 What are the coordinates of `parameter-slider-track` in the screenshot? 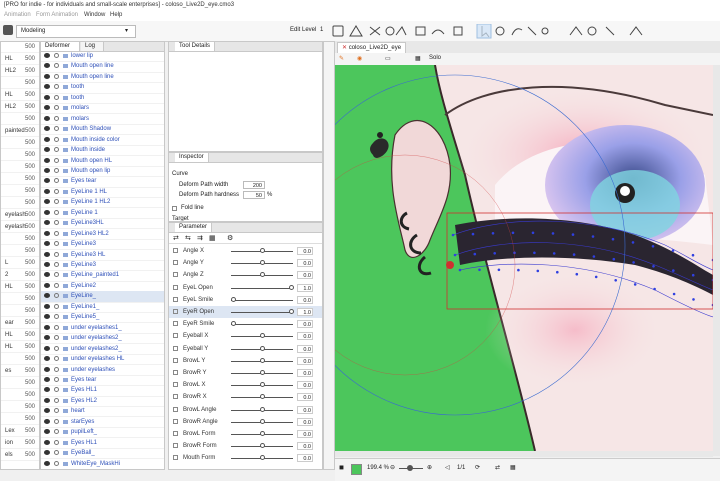 It's located at (262, 312).